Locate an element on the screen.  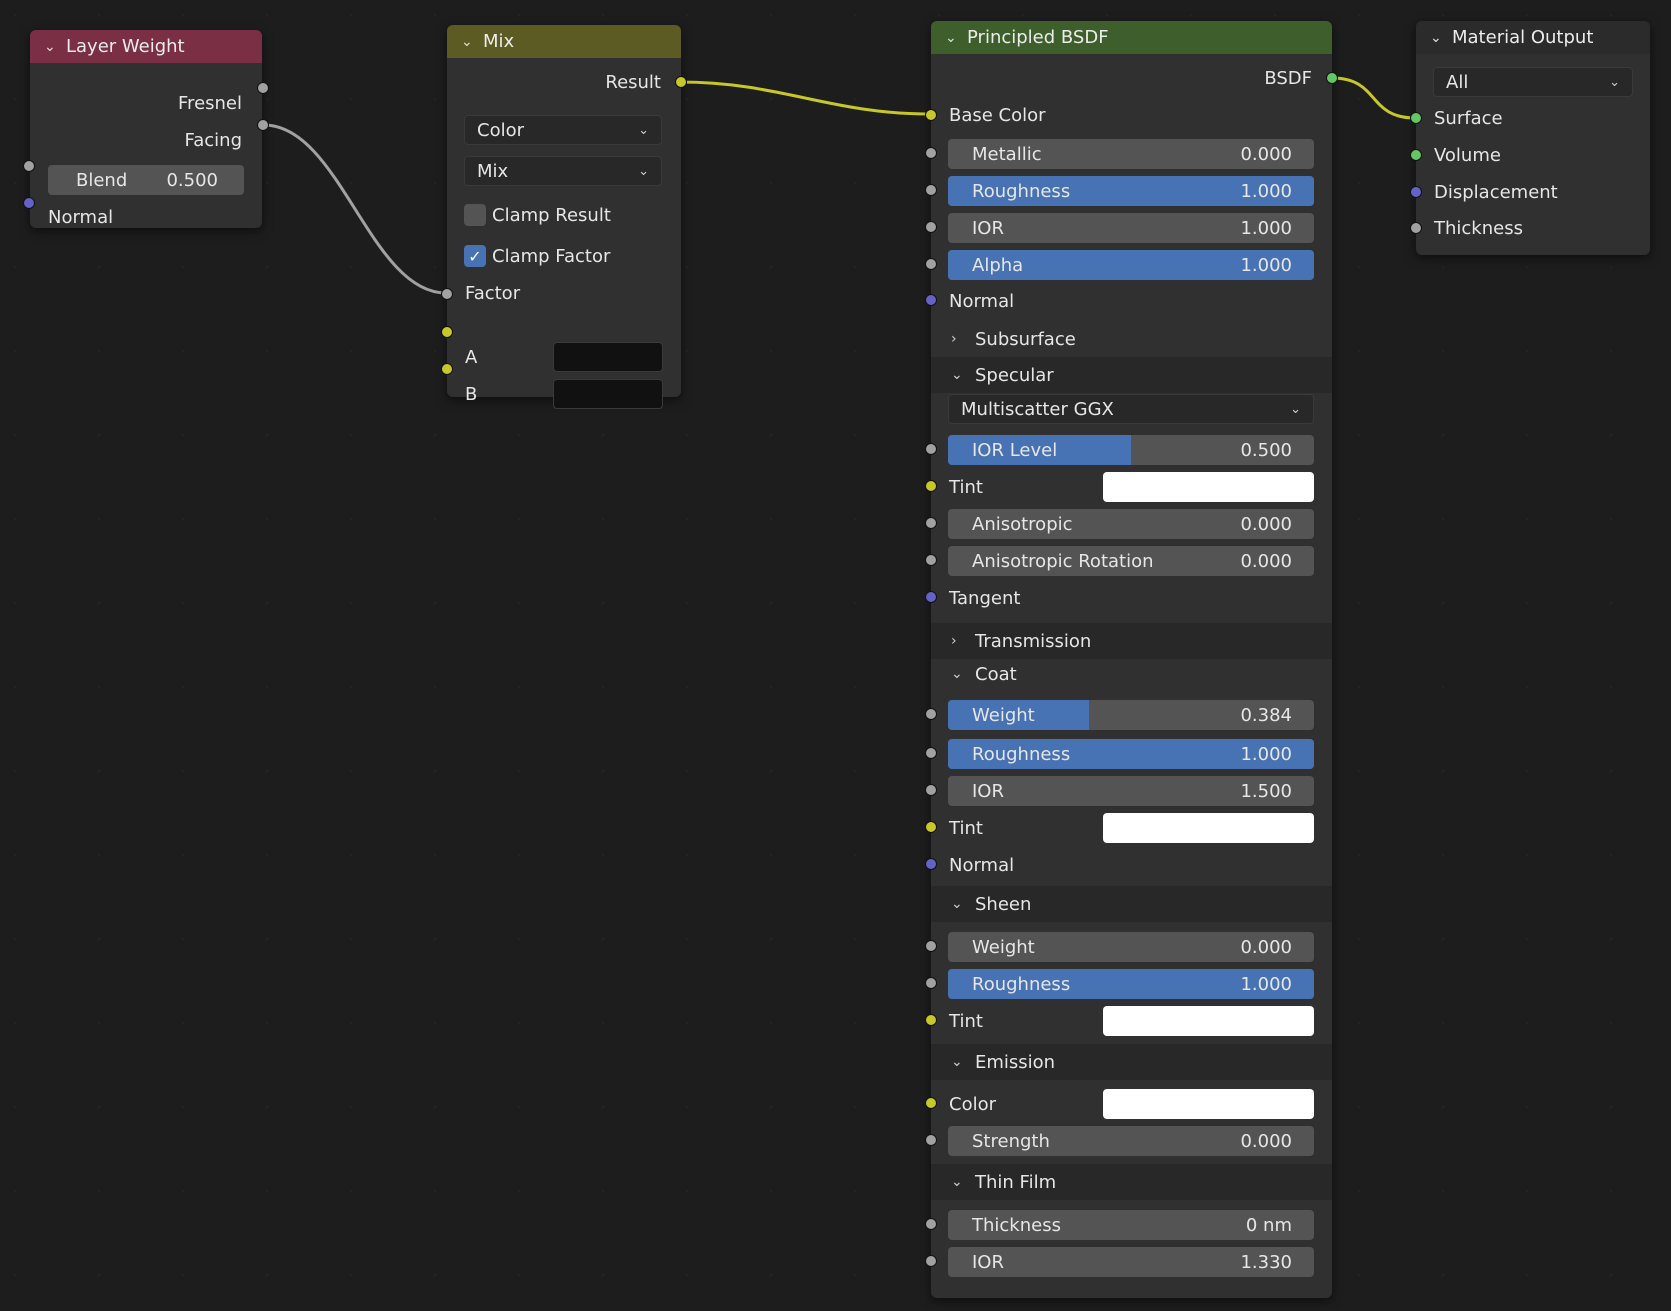
sheen-tint-swatch is located at coordinates (1208, 1021).